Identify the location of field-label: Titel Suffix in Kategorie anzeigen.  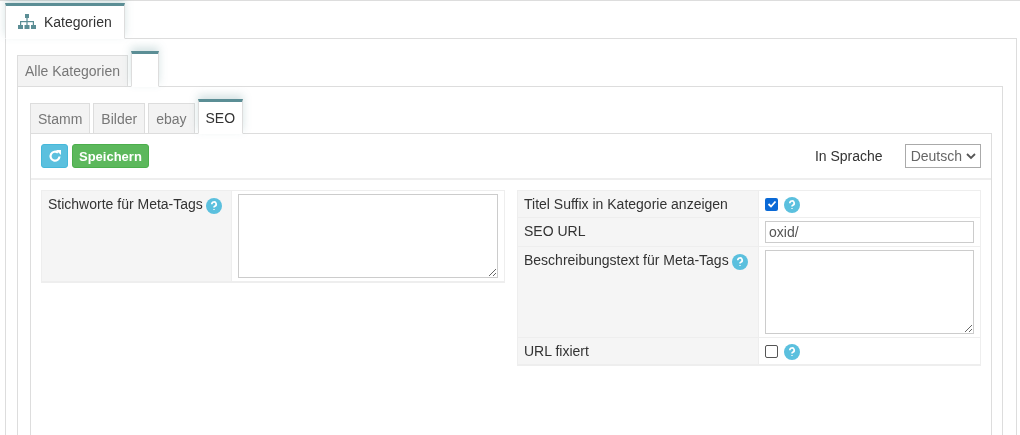
(626, 204).